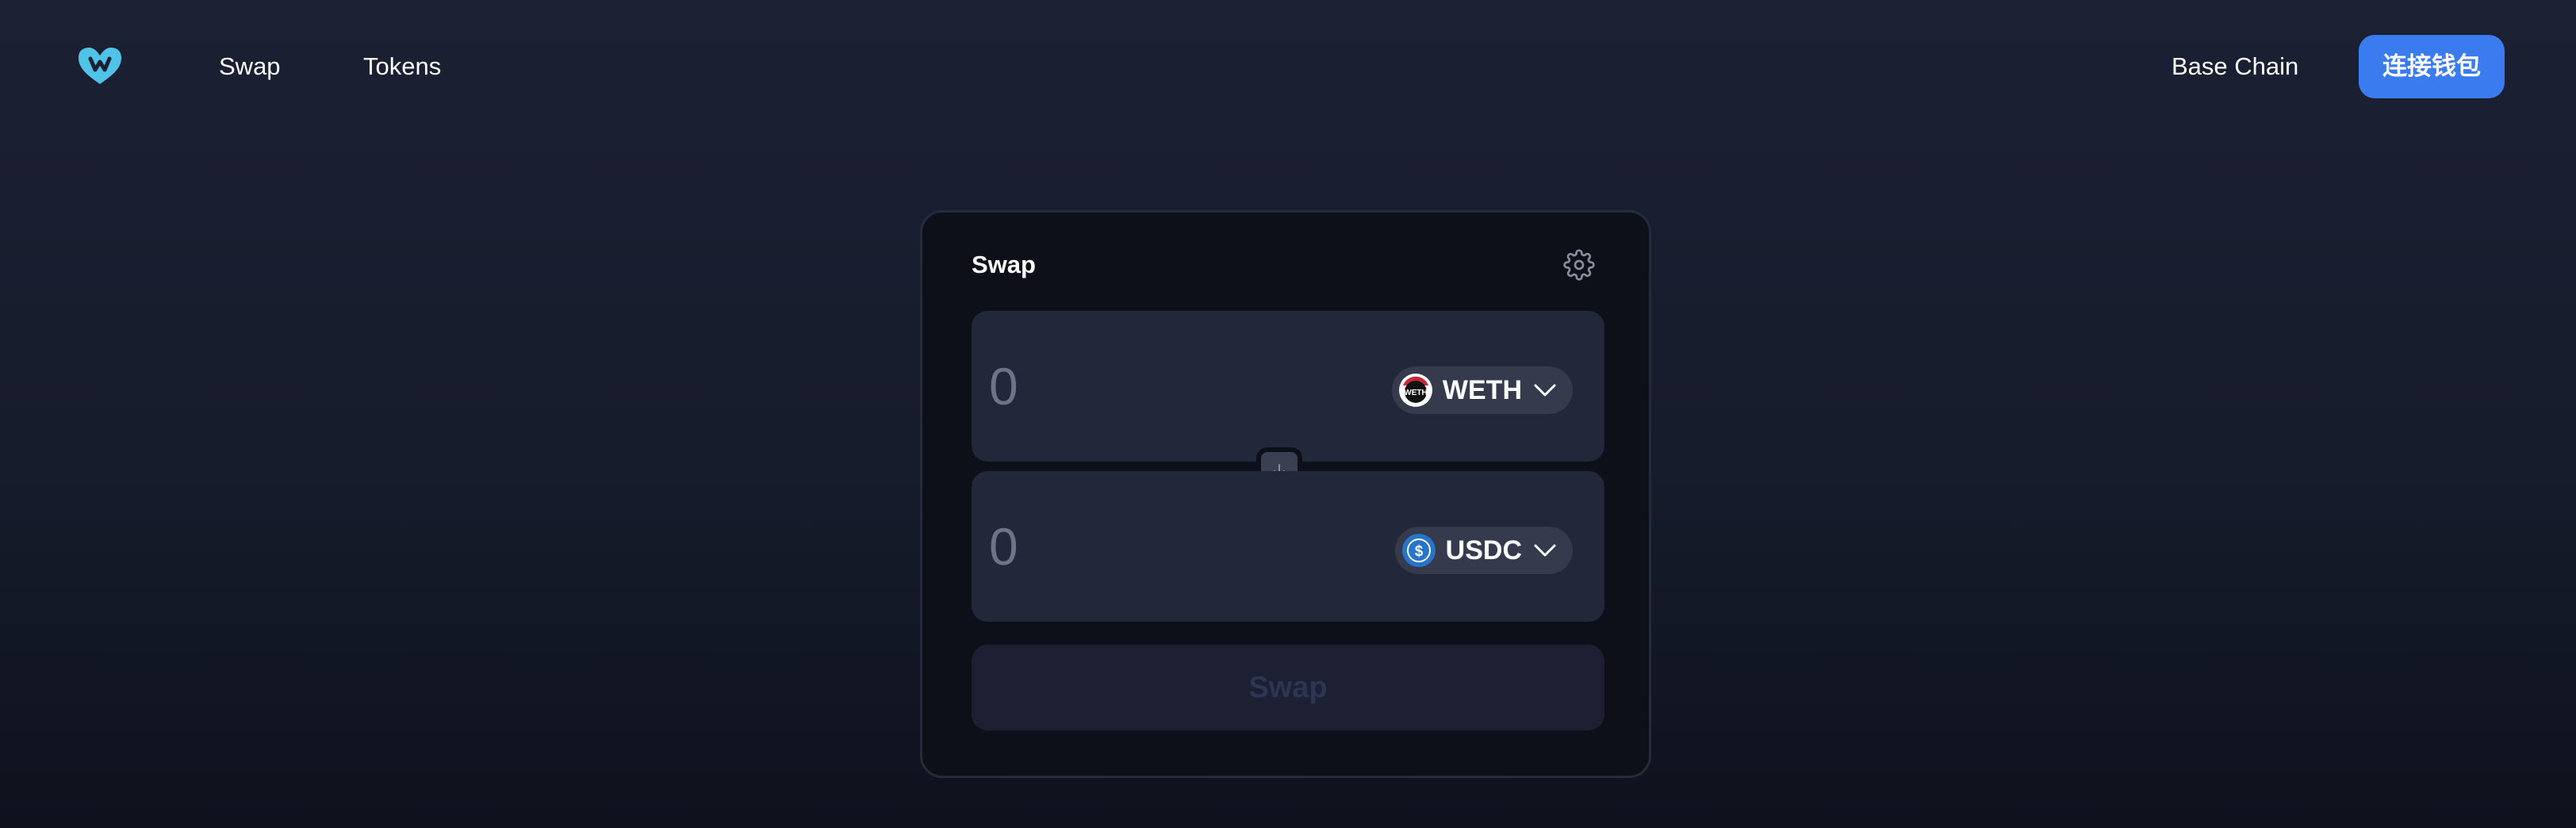  I want to click on from-token-symbol: WETH, so click(1482, 390).